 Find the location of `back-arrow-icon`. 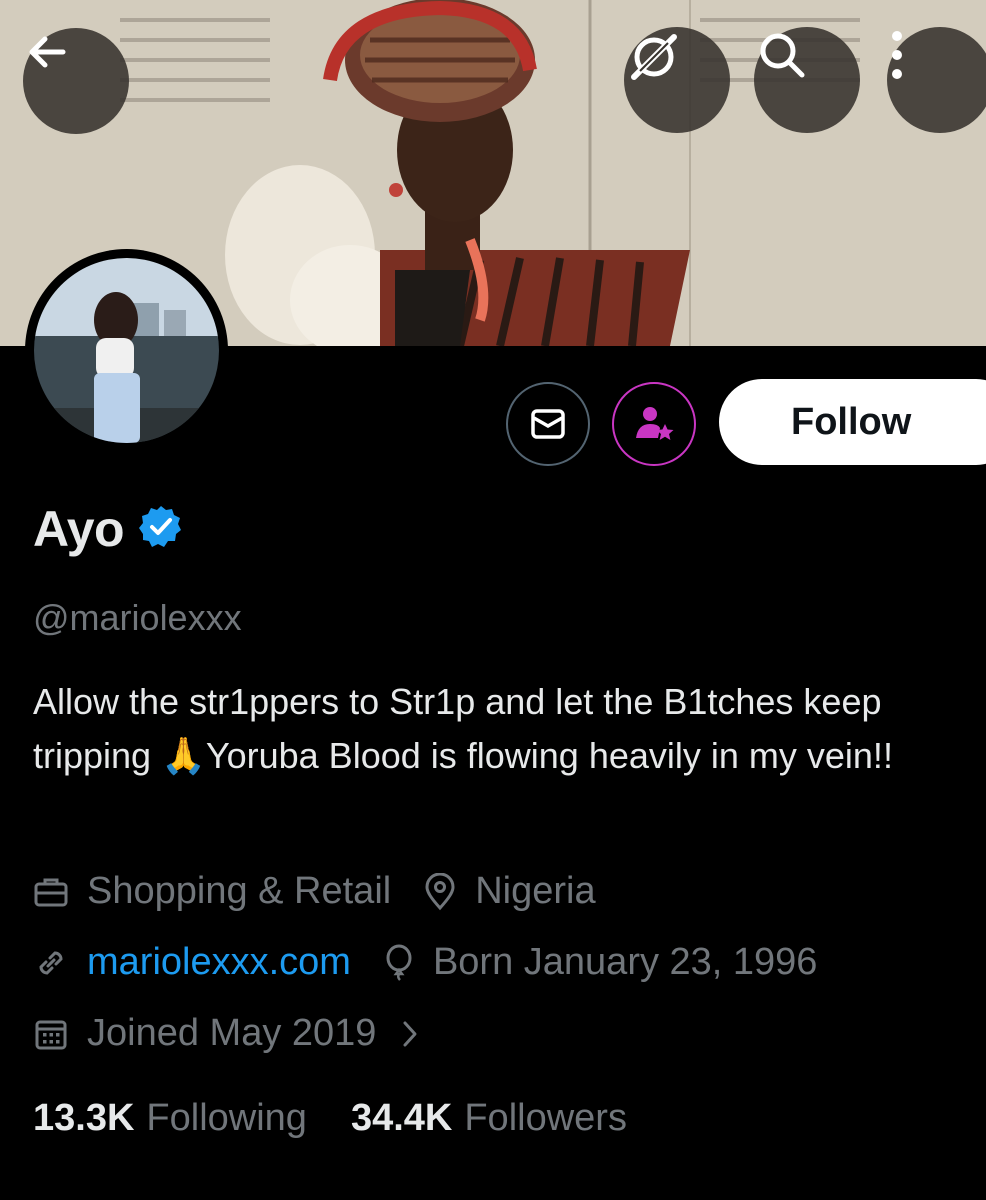

back-arrow-icon is located at coordinates (47, 52).